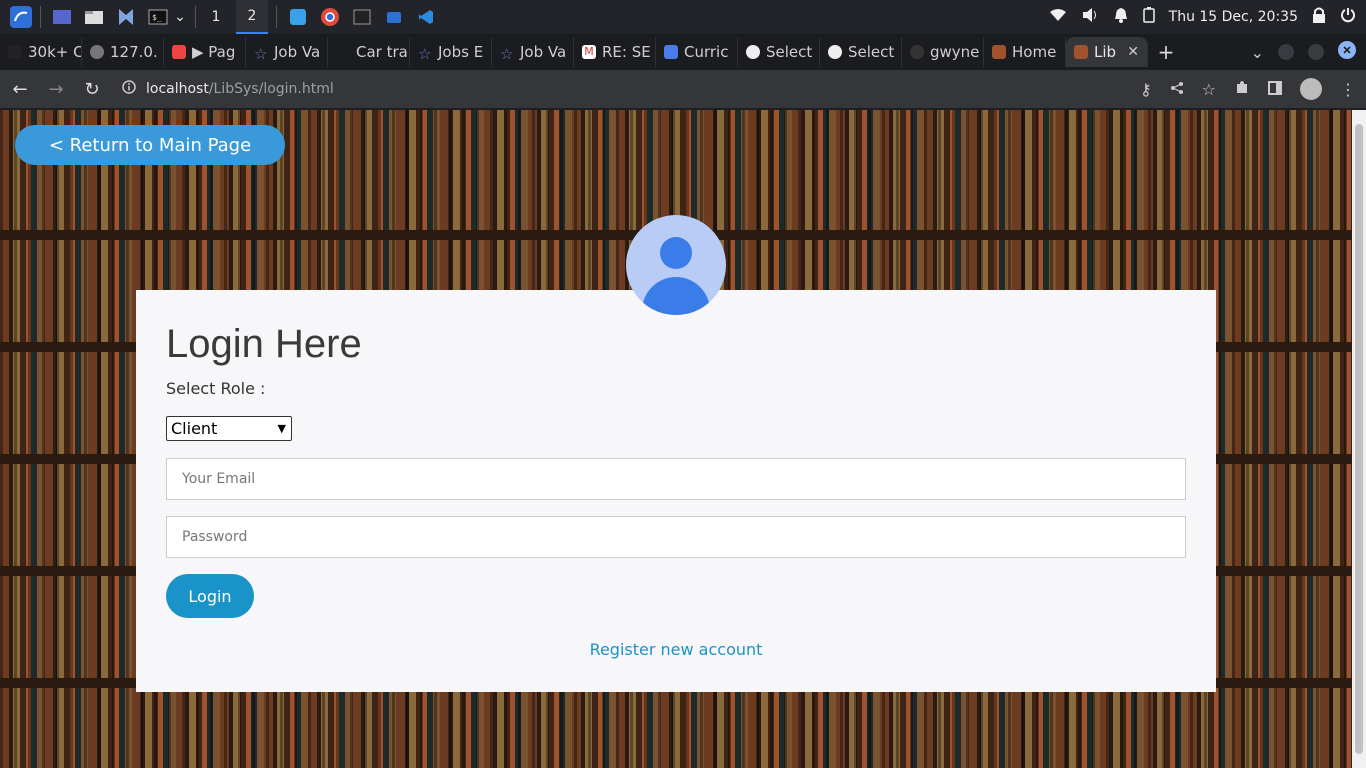  I want to click on maximize-button, so click(1316, 52).